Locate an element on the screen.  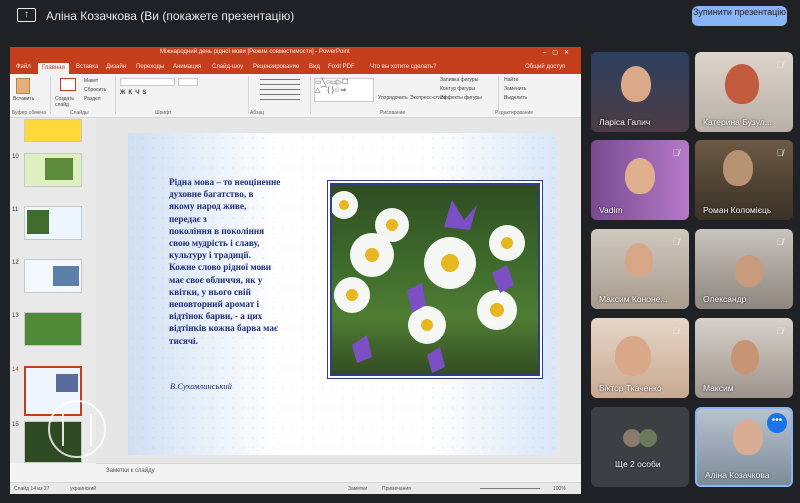
participant-tile: 🎙̸ Віктор Ткаченко is located at coordinates (640, 358).